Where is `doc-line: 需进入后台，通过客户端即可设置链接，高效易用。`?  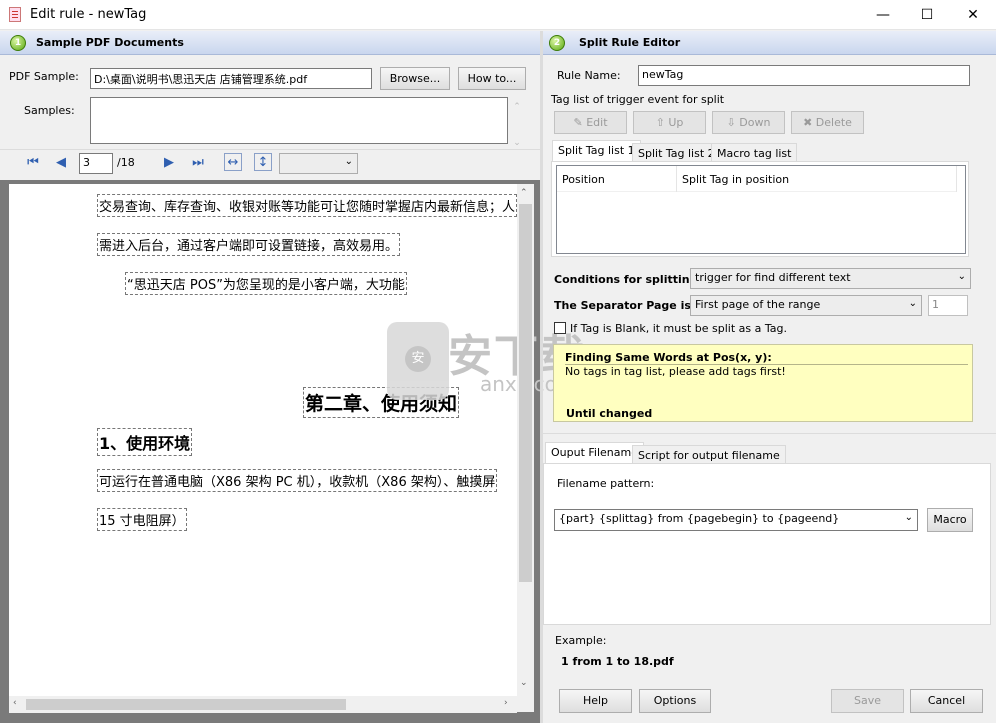
doc-line: 需进入后台，通过客户端即可设置链接，高效易用。 is located at coordinates (249, 244).